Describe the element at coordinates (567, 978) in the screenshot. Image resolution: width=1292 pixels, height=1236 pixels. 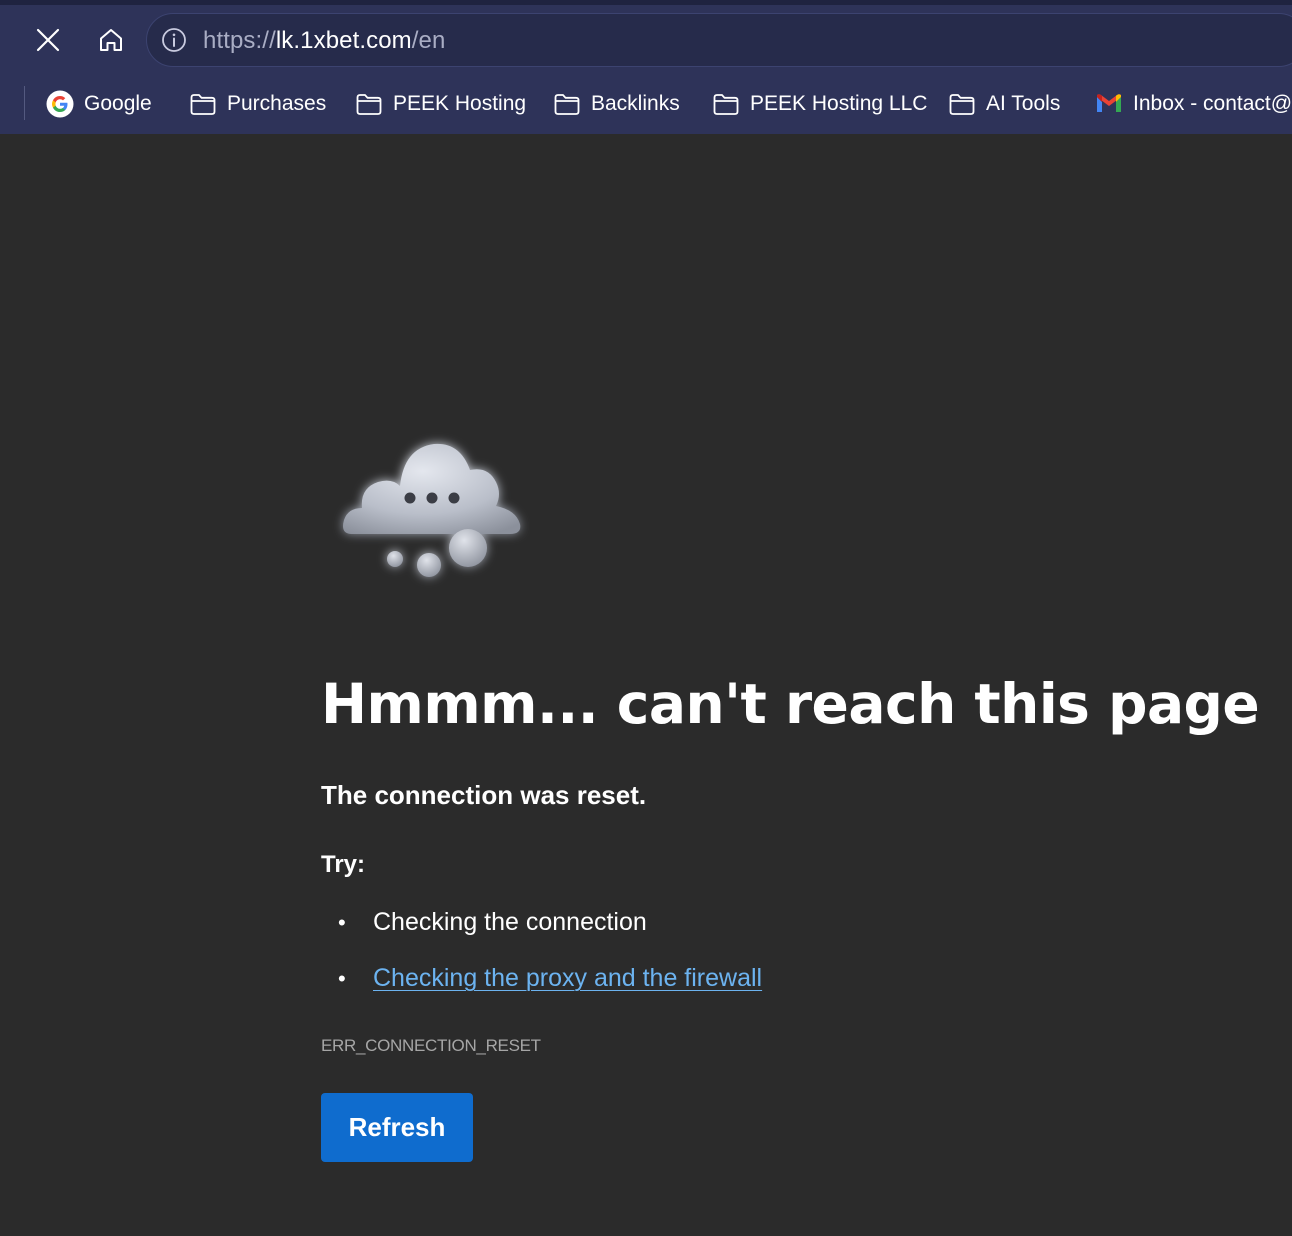
I see `proxy-firewall-link: Checking the proxy and the firewall` at that location.